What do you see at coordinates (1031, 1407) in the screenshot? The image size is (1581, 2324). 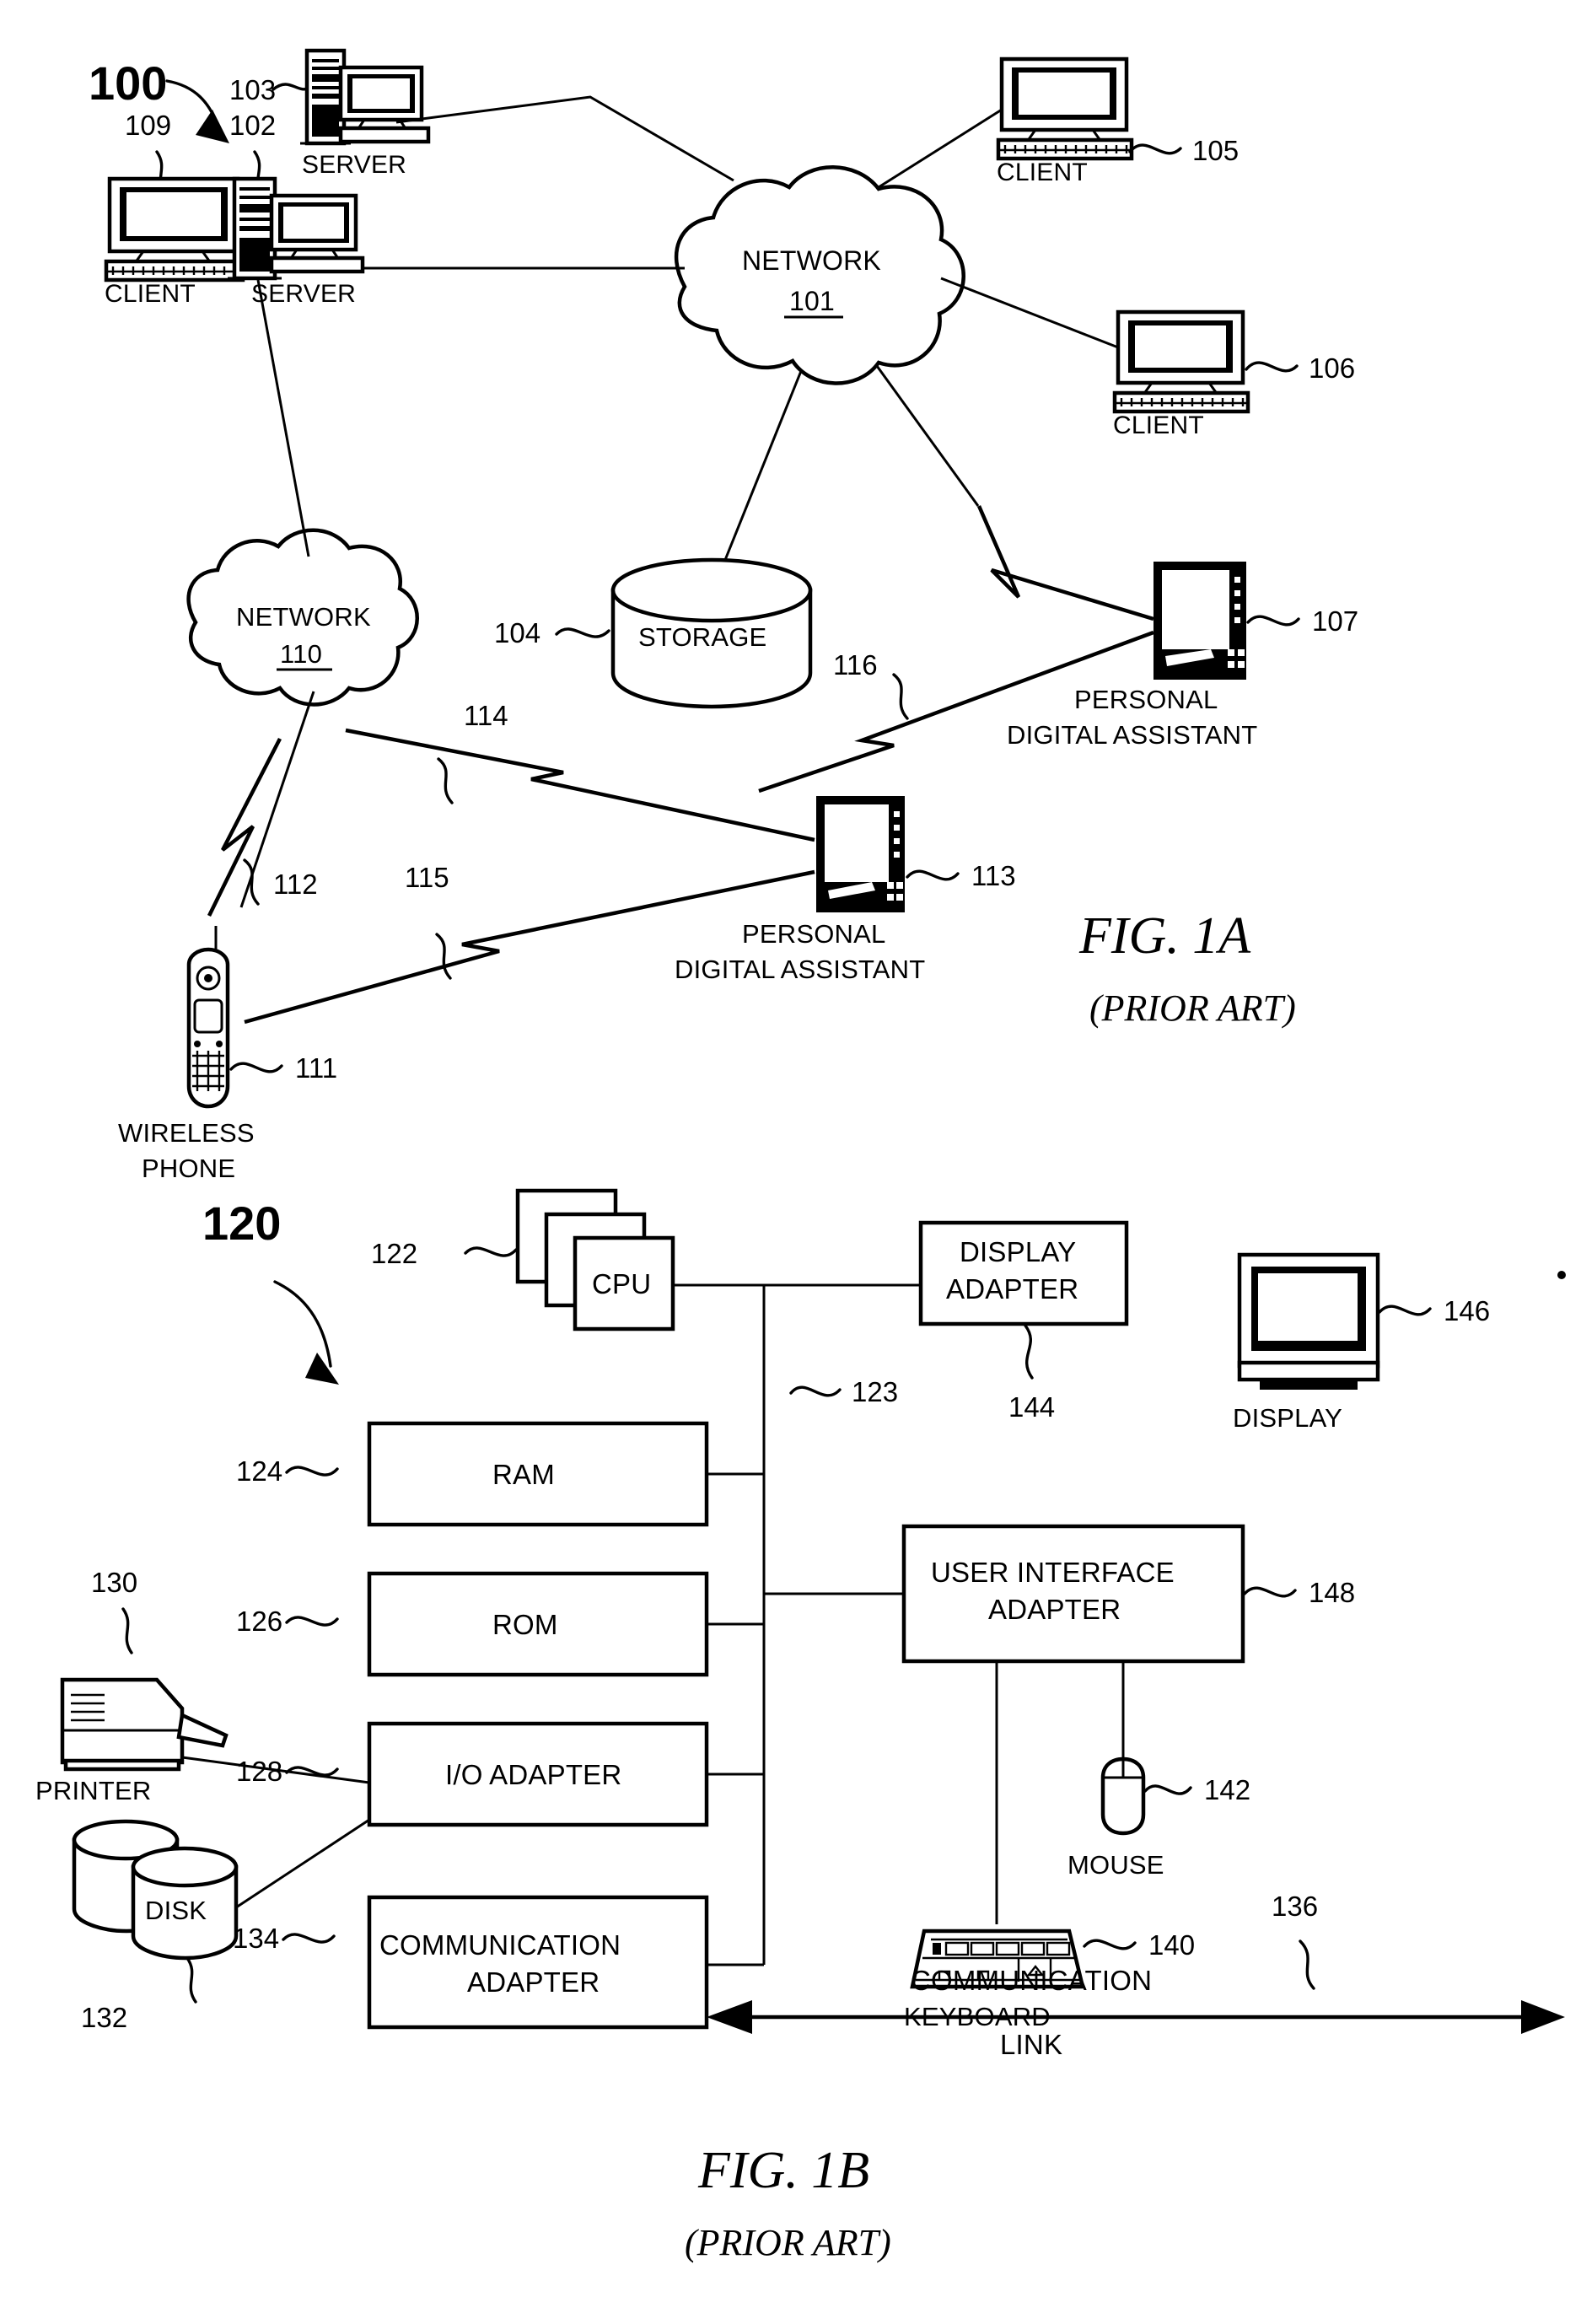 I see `ref-144: 144` at bounding box center [1031, 1407].